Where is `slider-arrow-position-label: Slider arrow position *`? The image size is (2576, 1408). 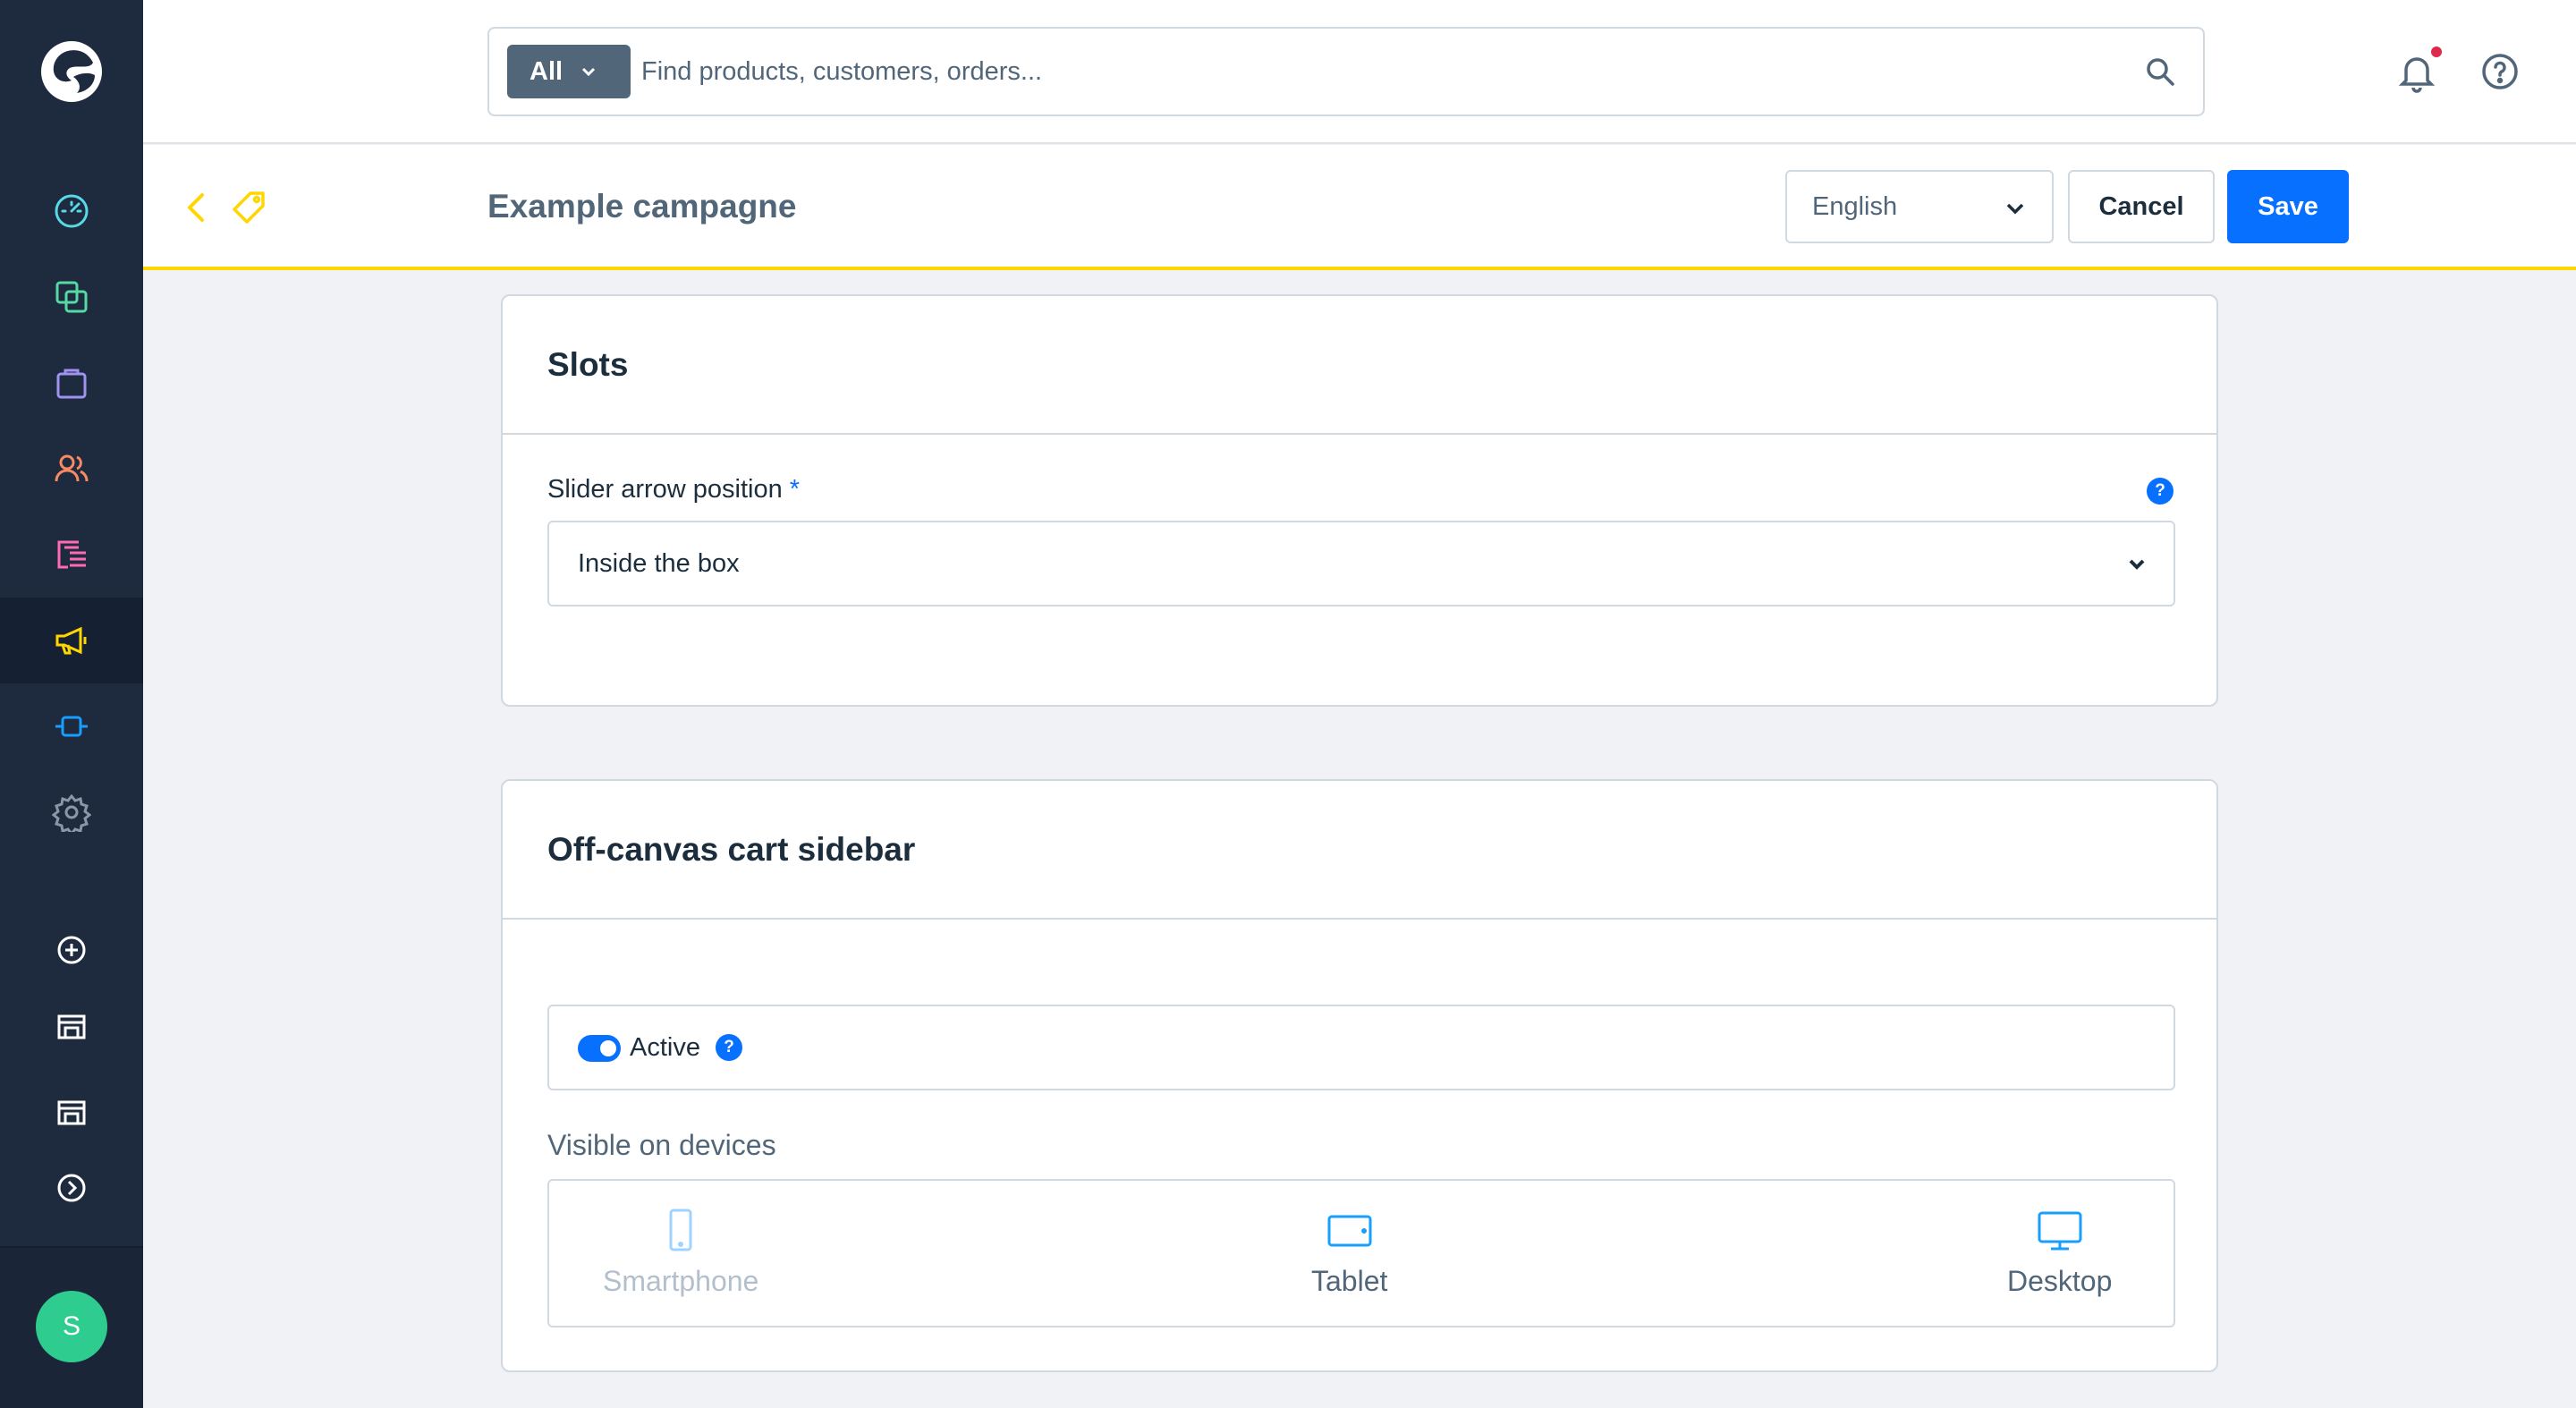 slider-arrow-position-label: Slider arrow position * is located at coordinates (674, 489).